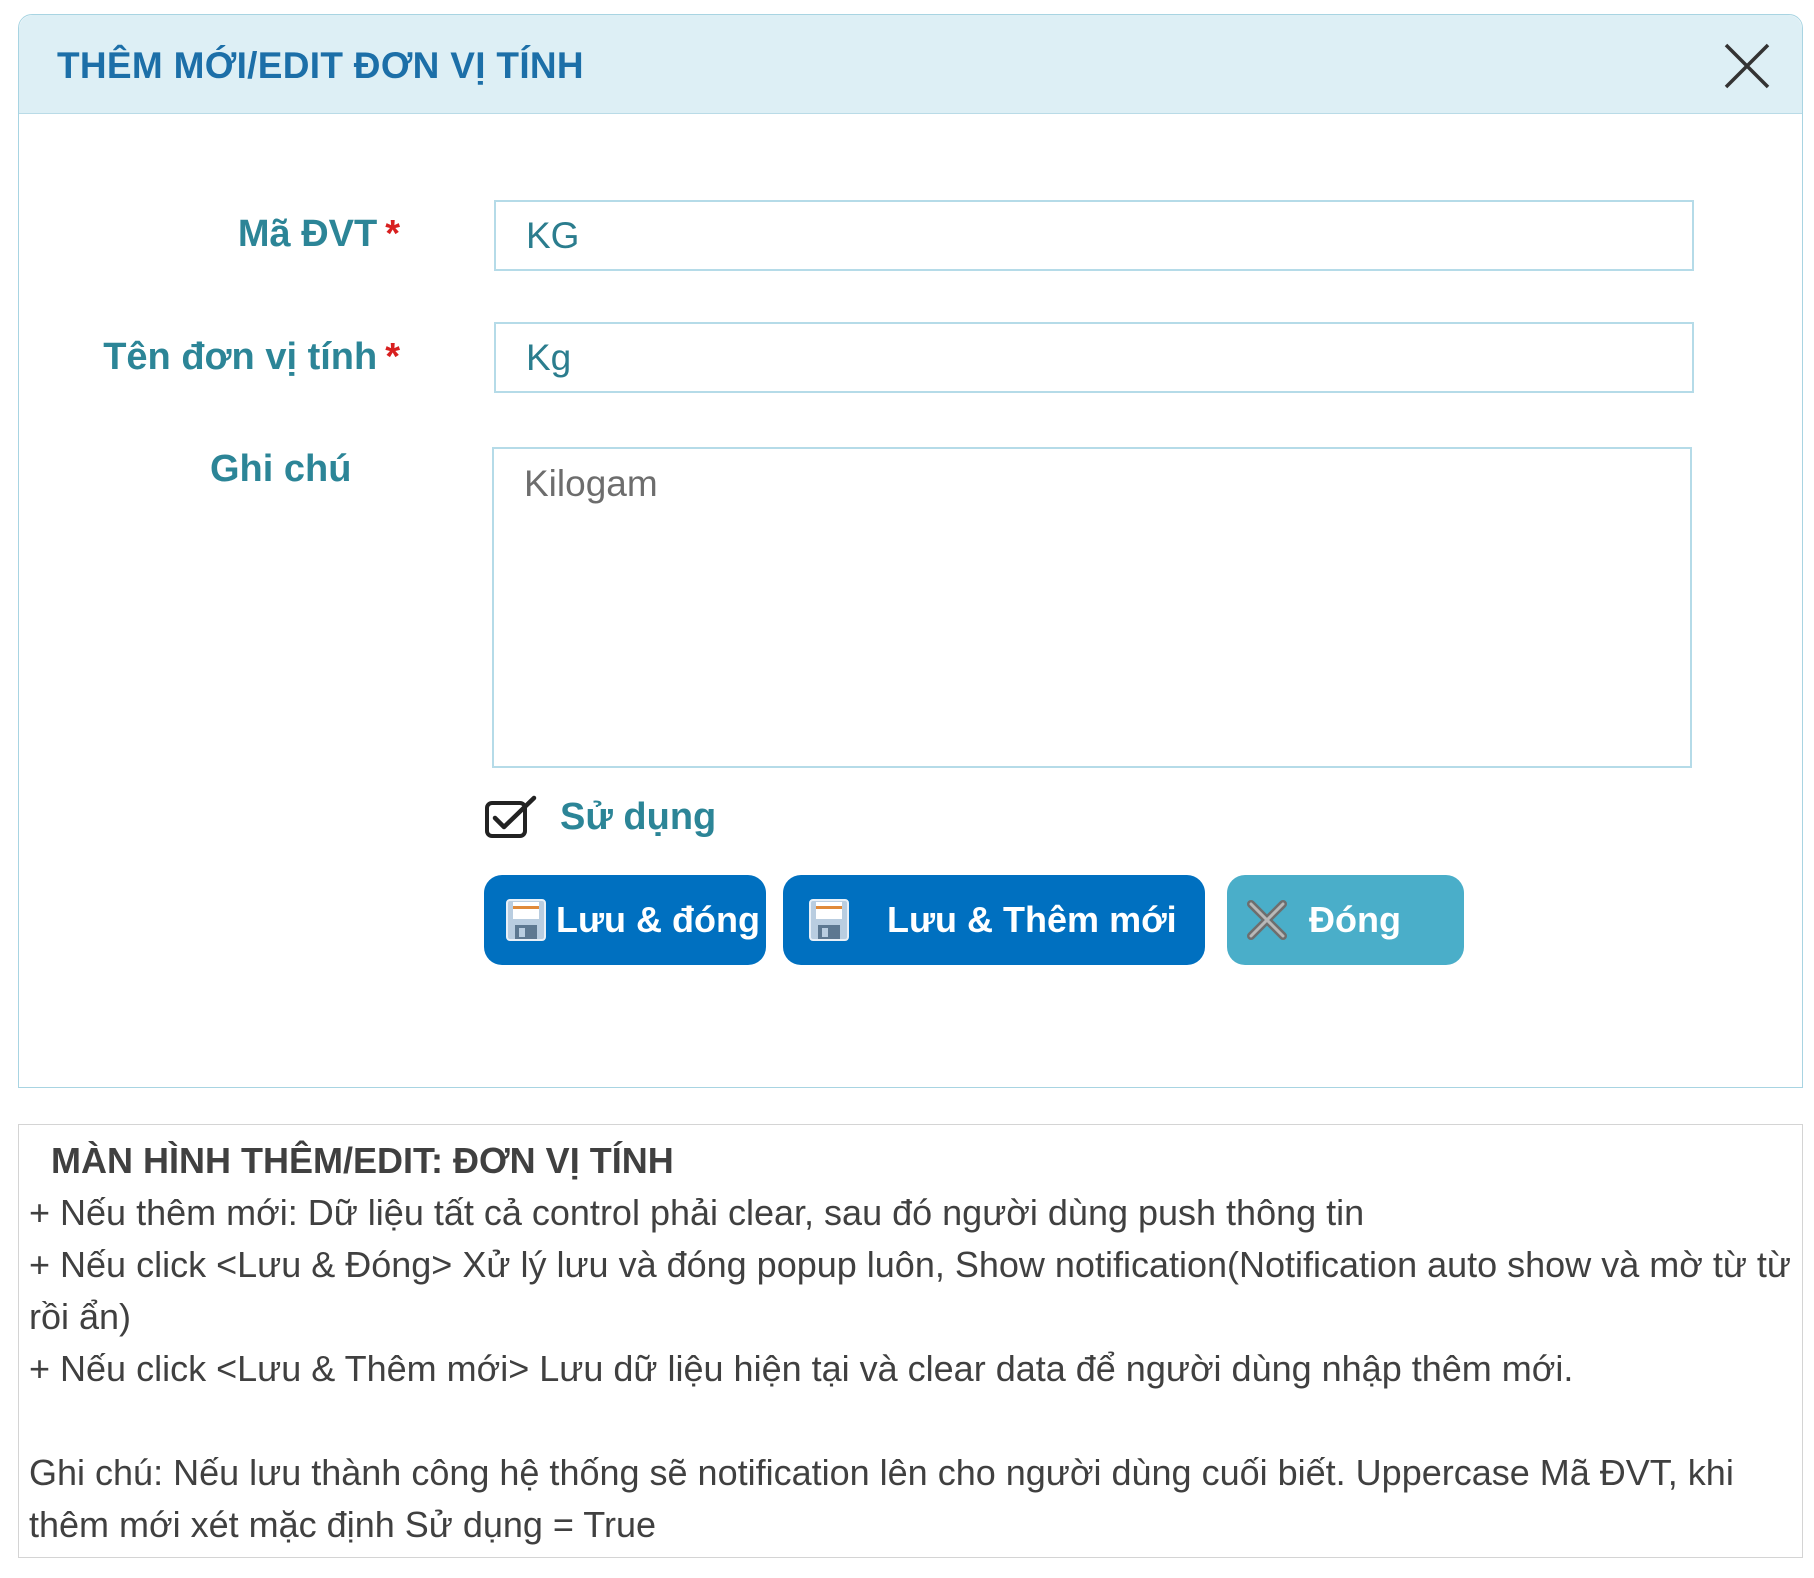  What do you see at coordinates (1267, 920) in the screenshot?
I see `x-icon` at bounding box center [1267, 920].